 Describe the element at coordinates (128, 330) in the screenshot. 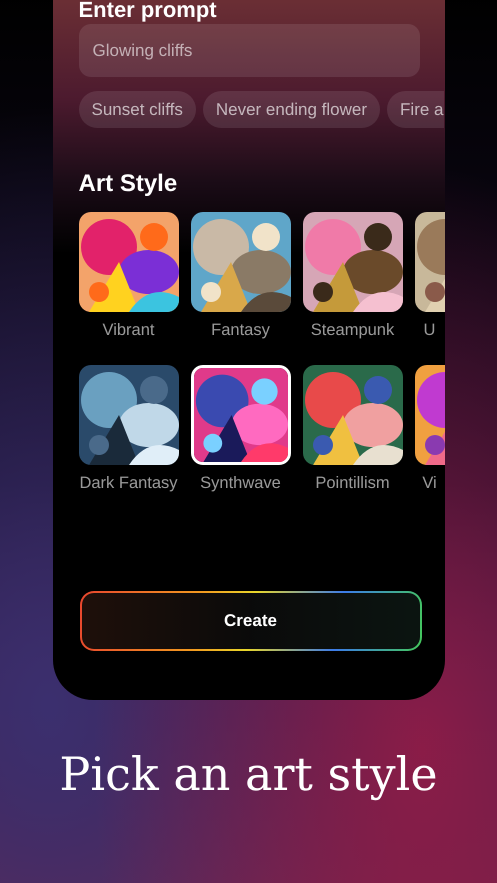

I see `style-label: Vibrant` at that location.